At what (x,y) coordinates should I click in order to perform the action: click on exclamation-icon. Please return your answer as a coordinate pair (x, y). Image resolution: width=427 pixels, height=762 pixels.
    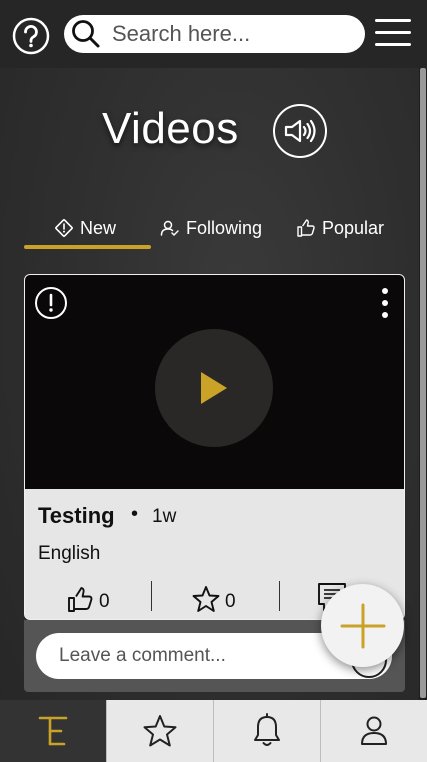
    Looking at the image, I should click on (51, 302).